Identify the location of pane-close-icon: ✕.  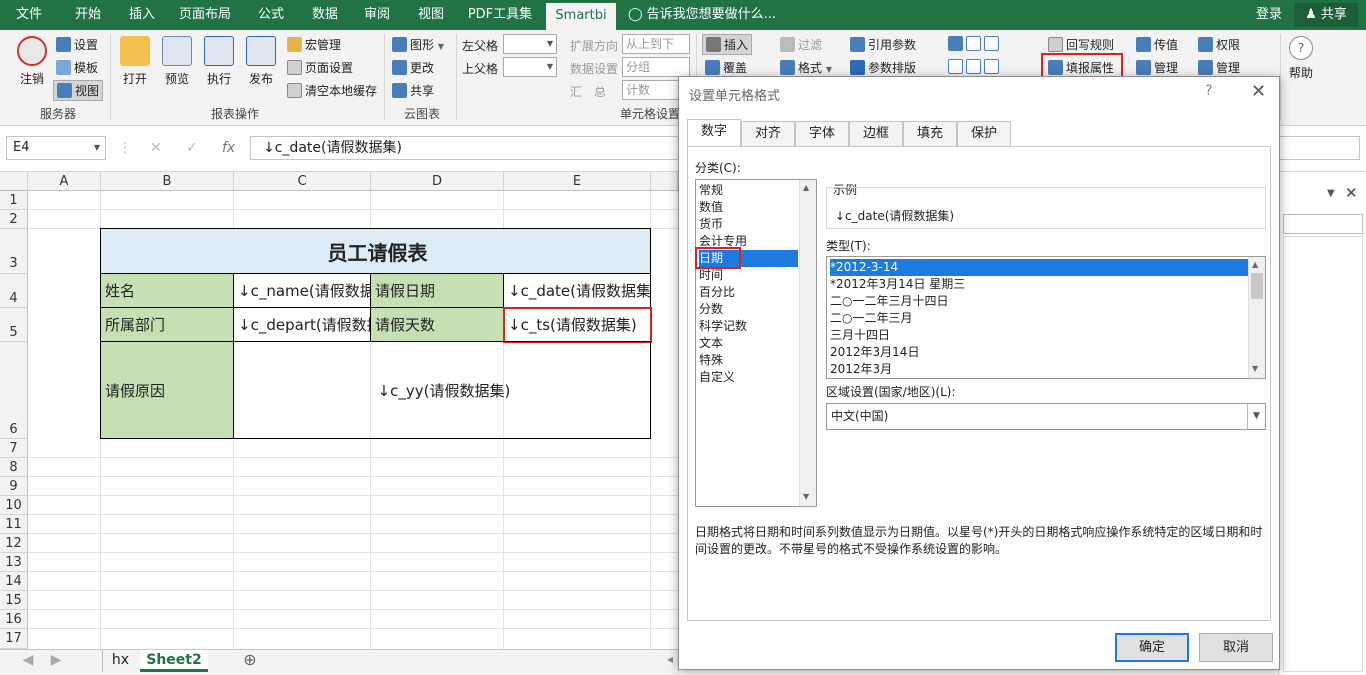
(1351, 193).